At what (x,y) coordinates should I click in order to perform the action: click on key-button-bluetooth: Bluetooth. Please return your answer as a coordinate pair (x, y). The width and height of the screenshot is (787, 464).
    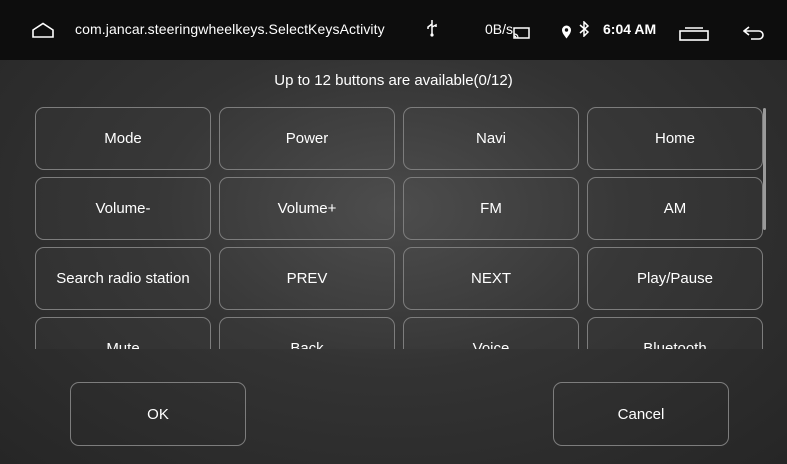
    Looking at the image, I should click on (675, 333).